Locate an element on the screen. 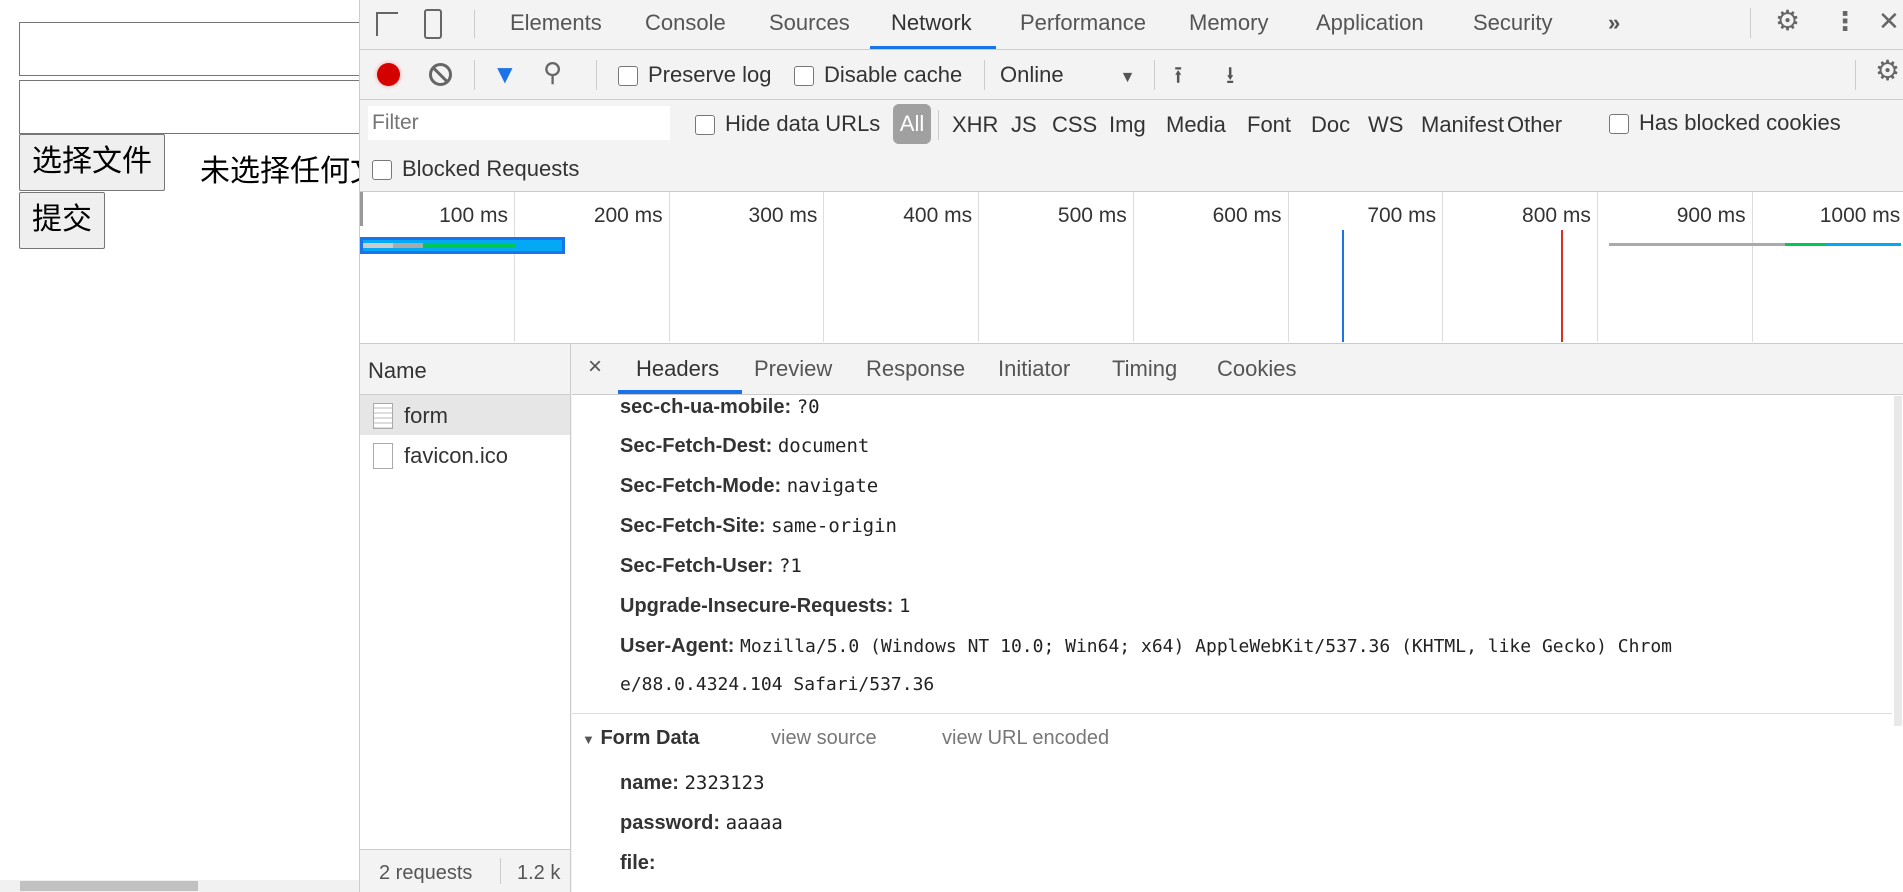 This screenshot has width=1903, height=892. throttling-select: Online ▼ is located at coordinates (1067, 75).